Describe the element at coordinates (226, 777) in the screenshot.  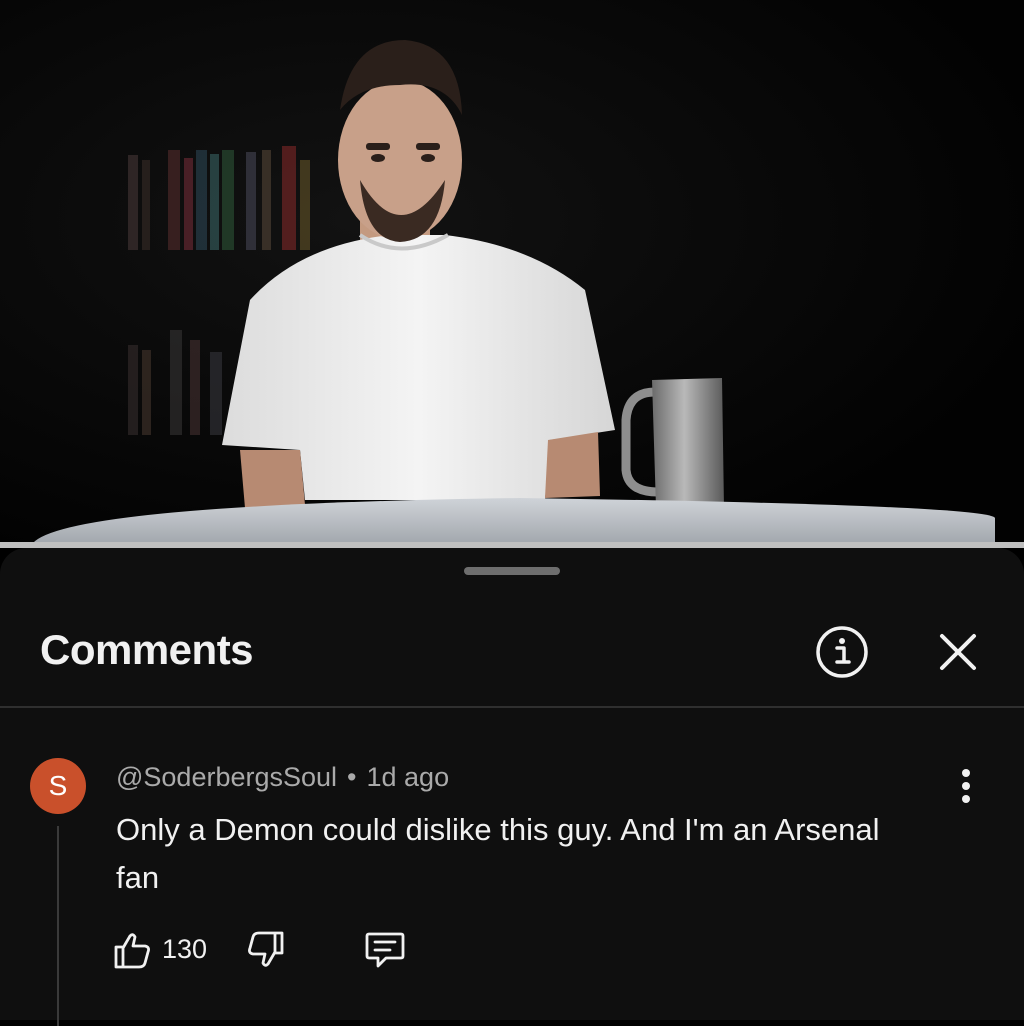
I see `comment-author: @SoderbergsSoul` at that location.